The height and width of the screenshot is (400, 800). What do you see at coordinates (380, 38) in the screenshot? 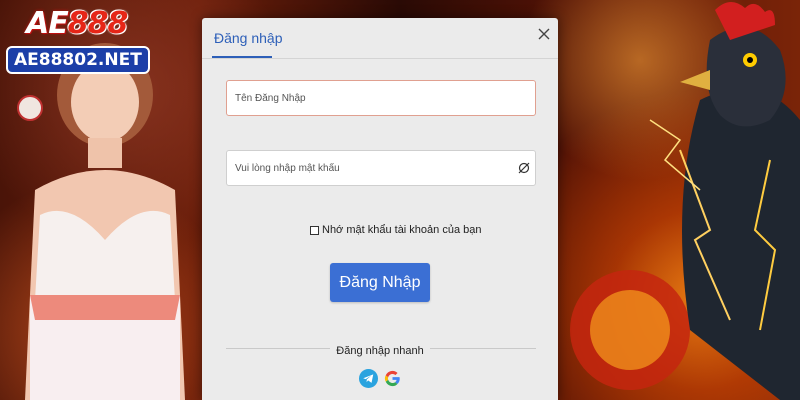
I see `dialog-header: Đăng nhập` at bounding box center [380, 38].